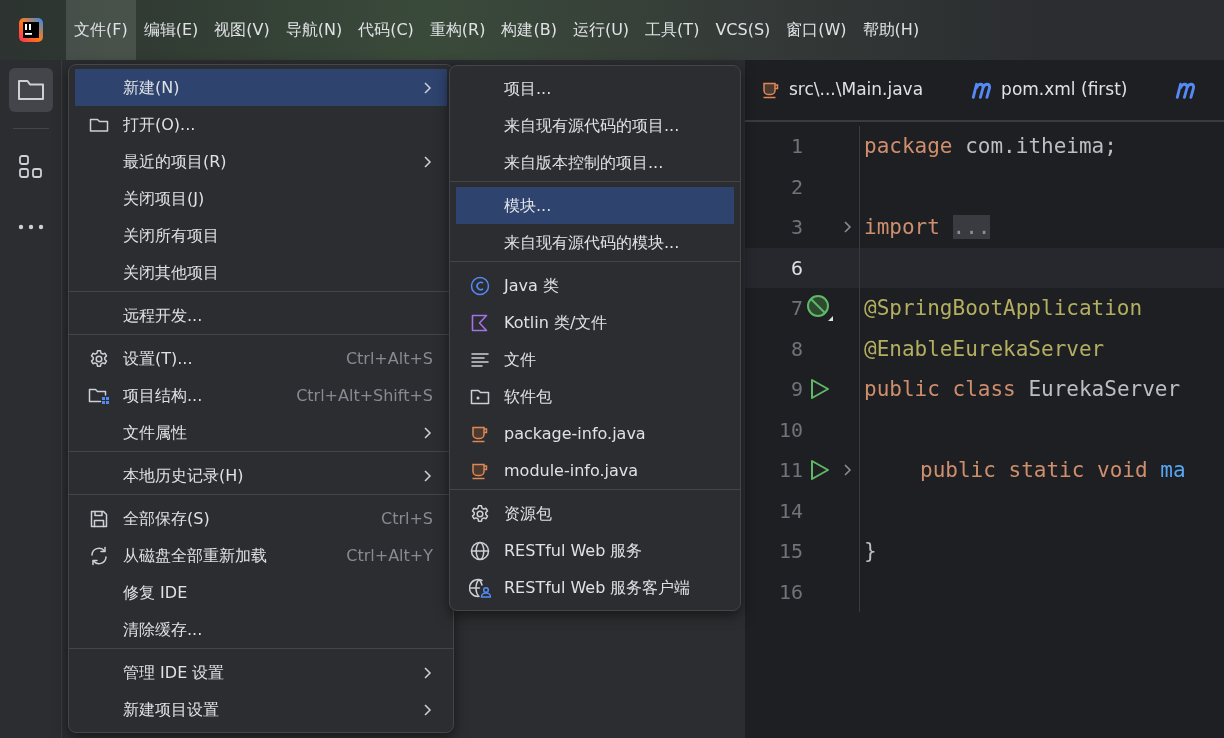  Describe the element at coordinates (790, 471) in the screenshot. I see `line-number: 11` at that location.